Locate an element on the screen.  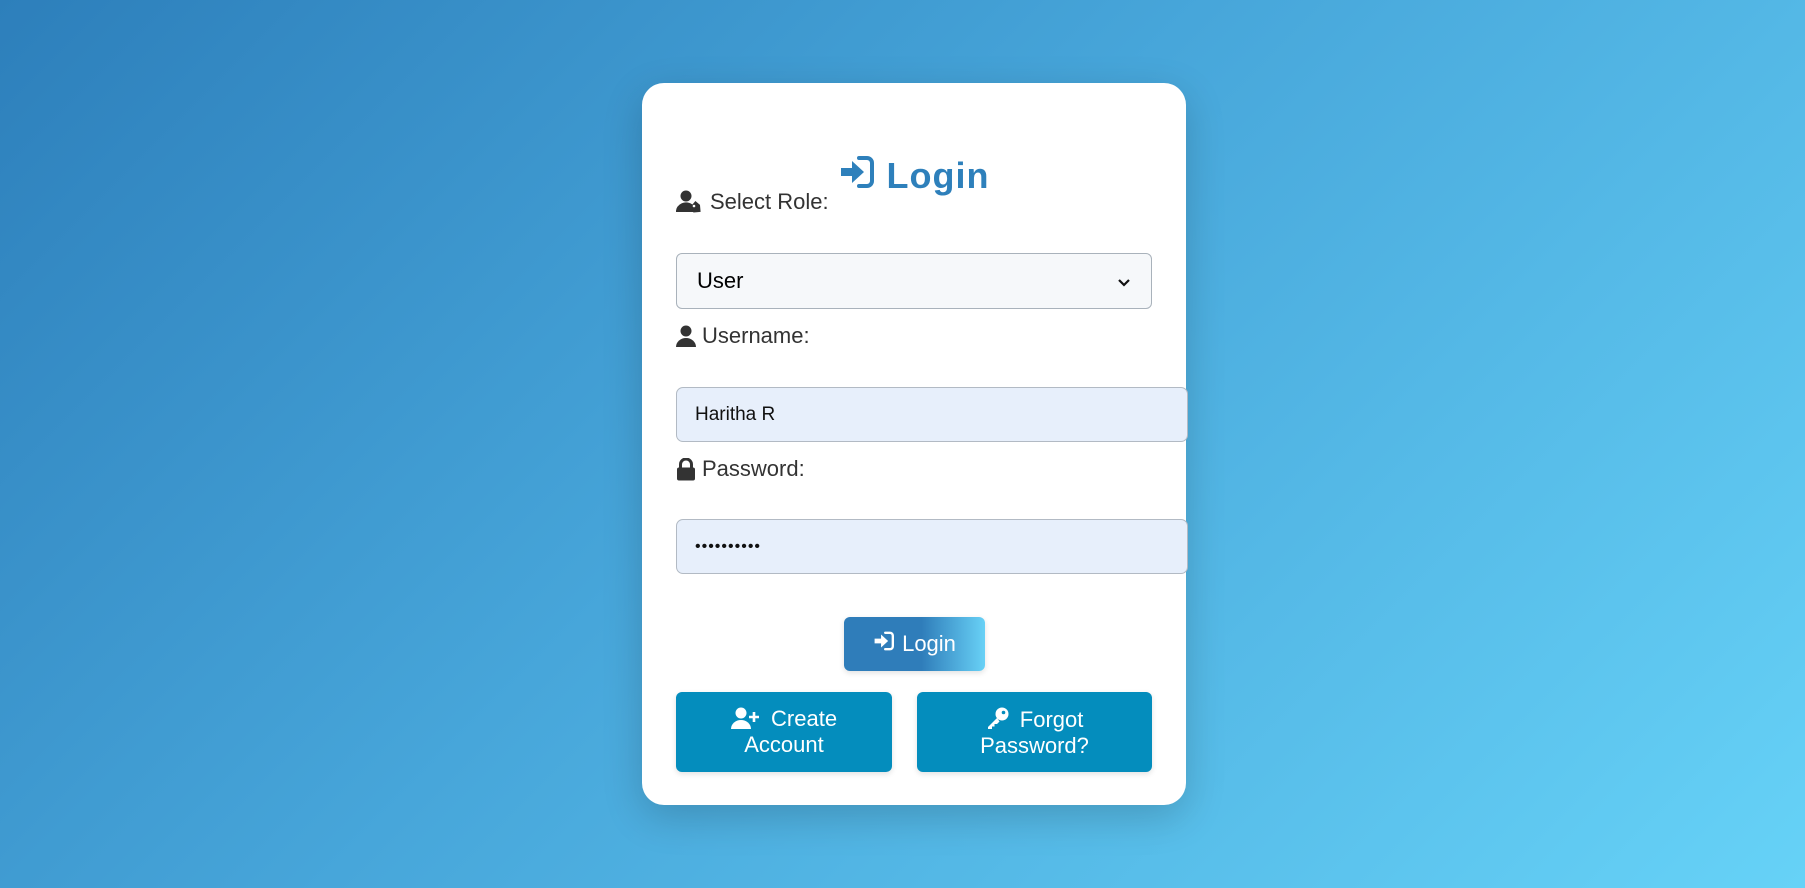
forgot-password-button: Forgot Password? is located at coordinates (1034, 732).